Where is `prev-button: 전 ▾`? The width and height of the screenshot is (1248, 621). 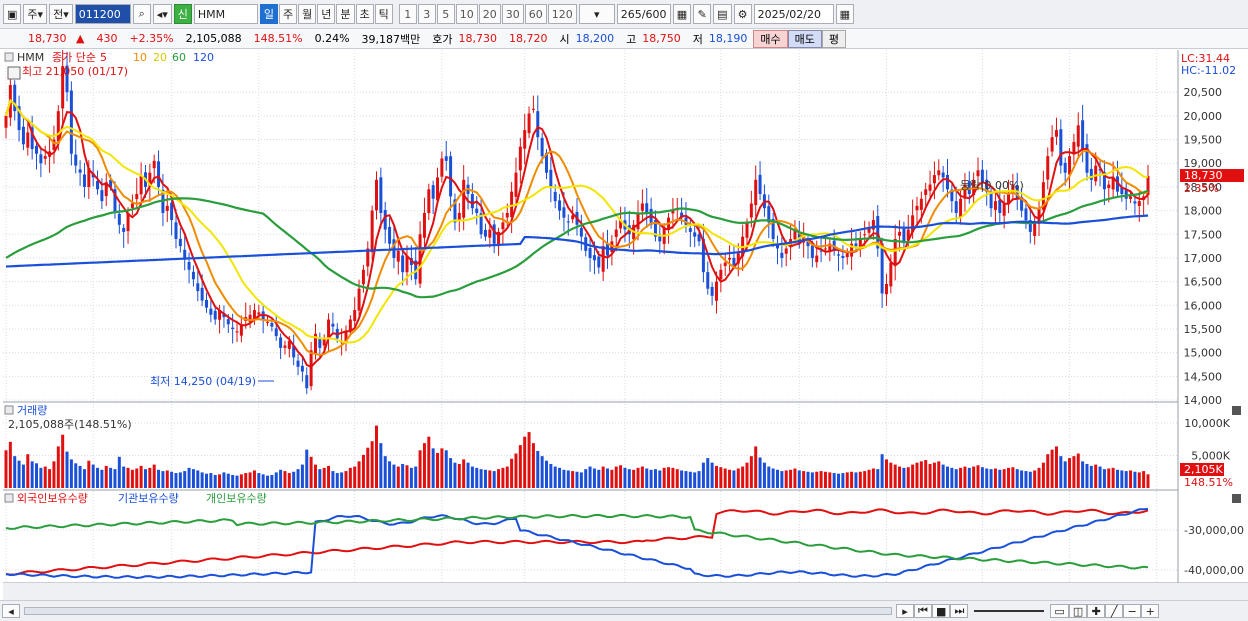
prev-button: 전 ▾ is located at coordinates (61, 14).